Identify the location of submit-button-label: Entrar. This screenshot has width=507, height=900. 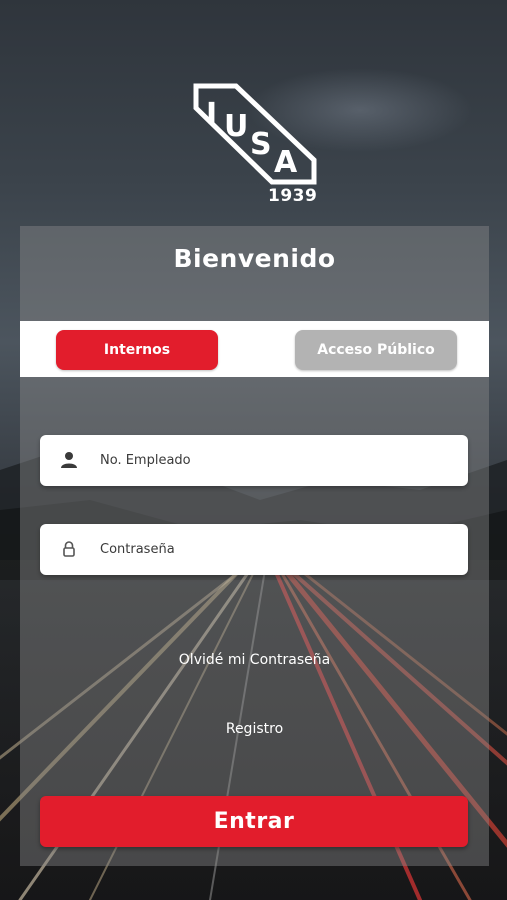
(254, 821).